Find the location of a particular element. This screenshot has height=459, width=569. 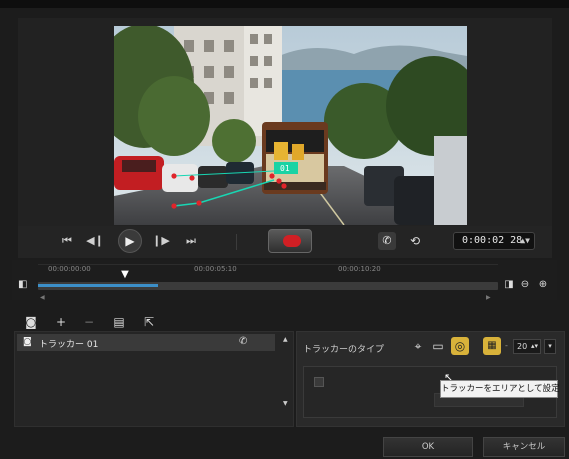

step-back-icon: ◀❙ is located at coordinates (95, 241).